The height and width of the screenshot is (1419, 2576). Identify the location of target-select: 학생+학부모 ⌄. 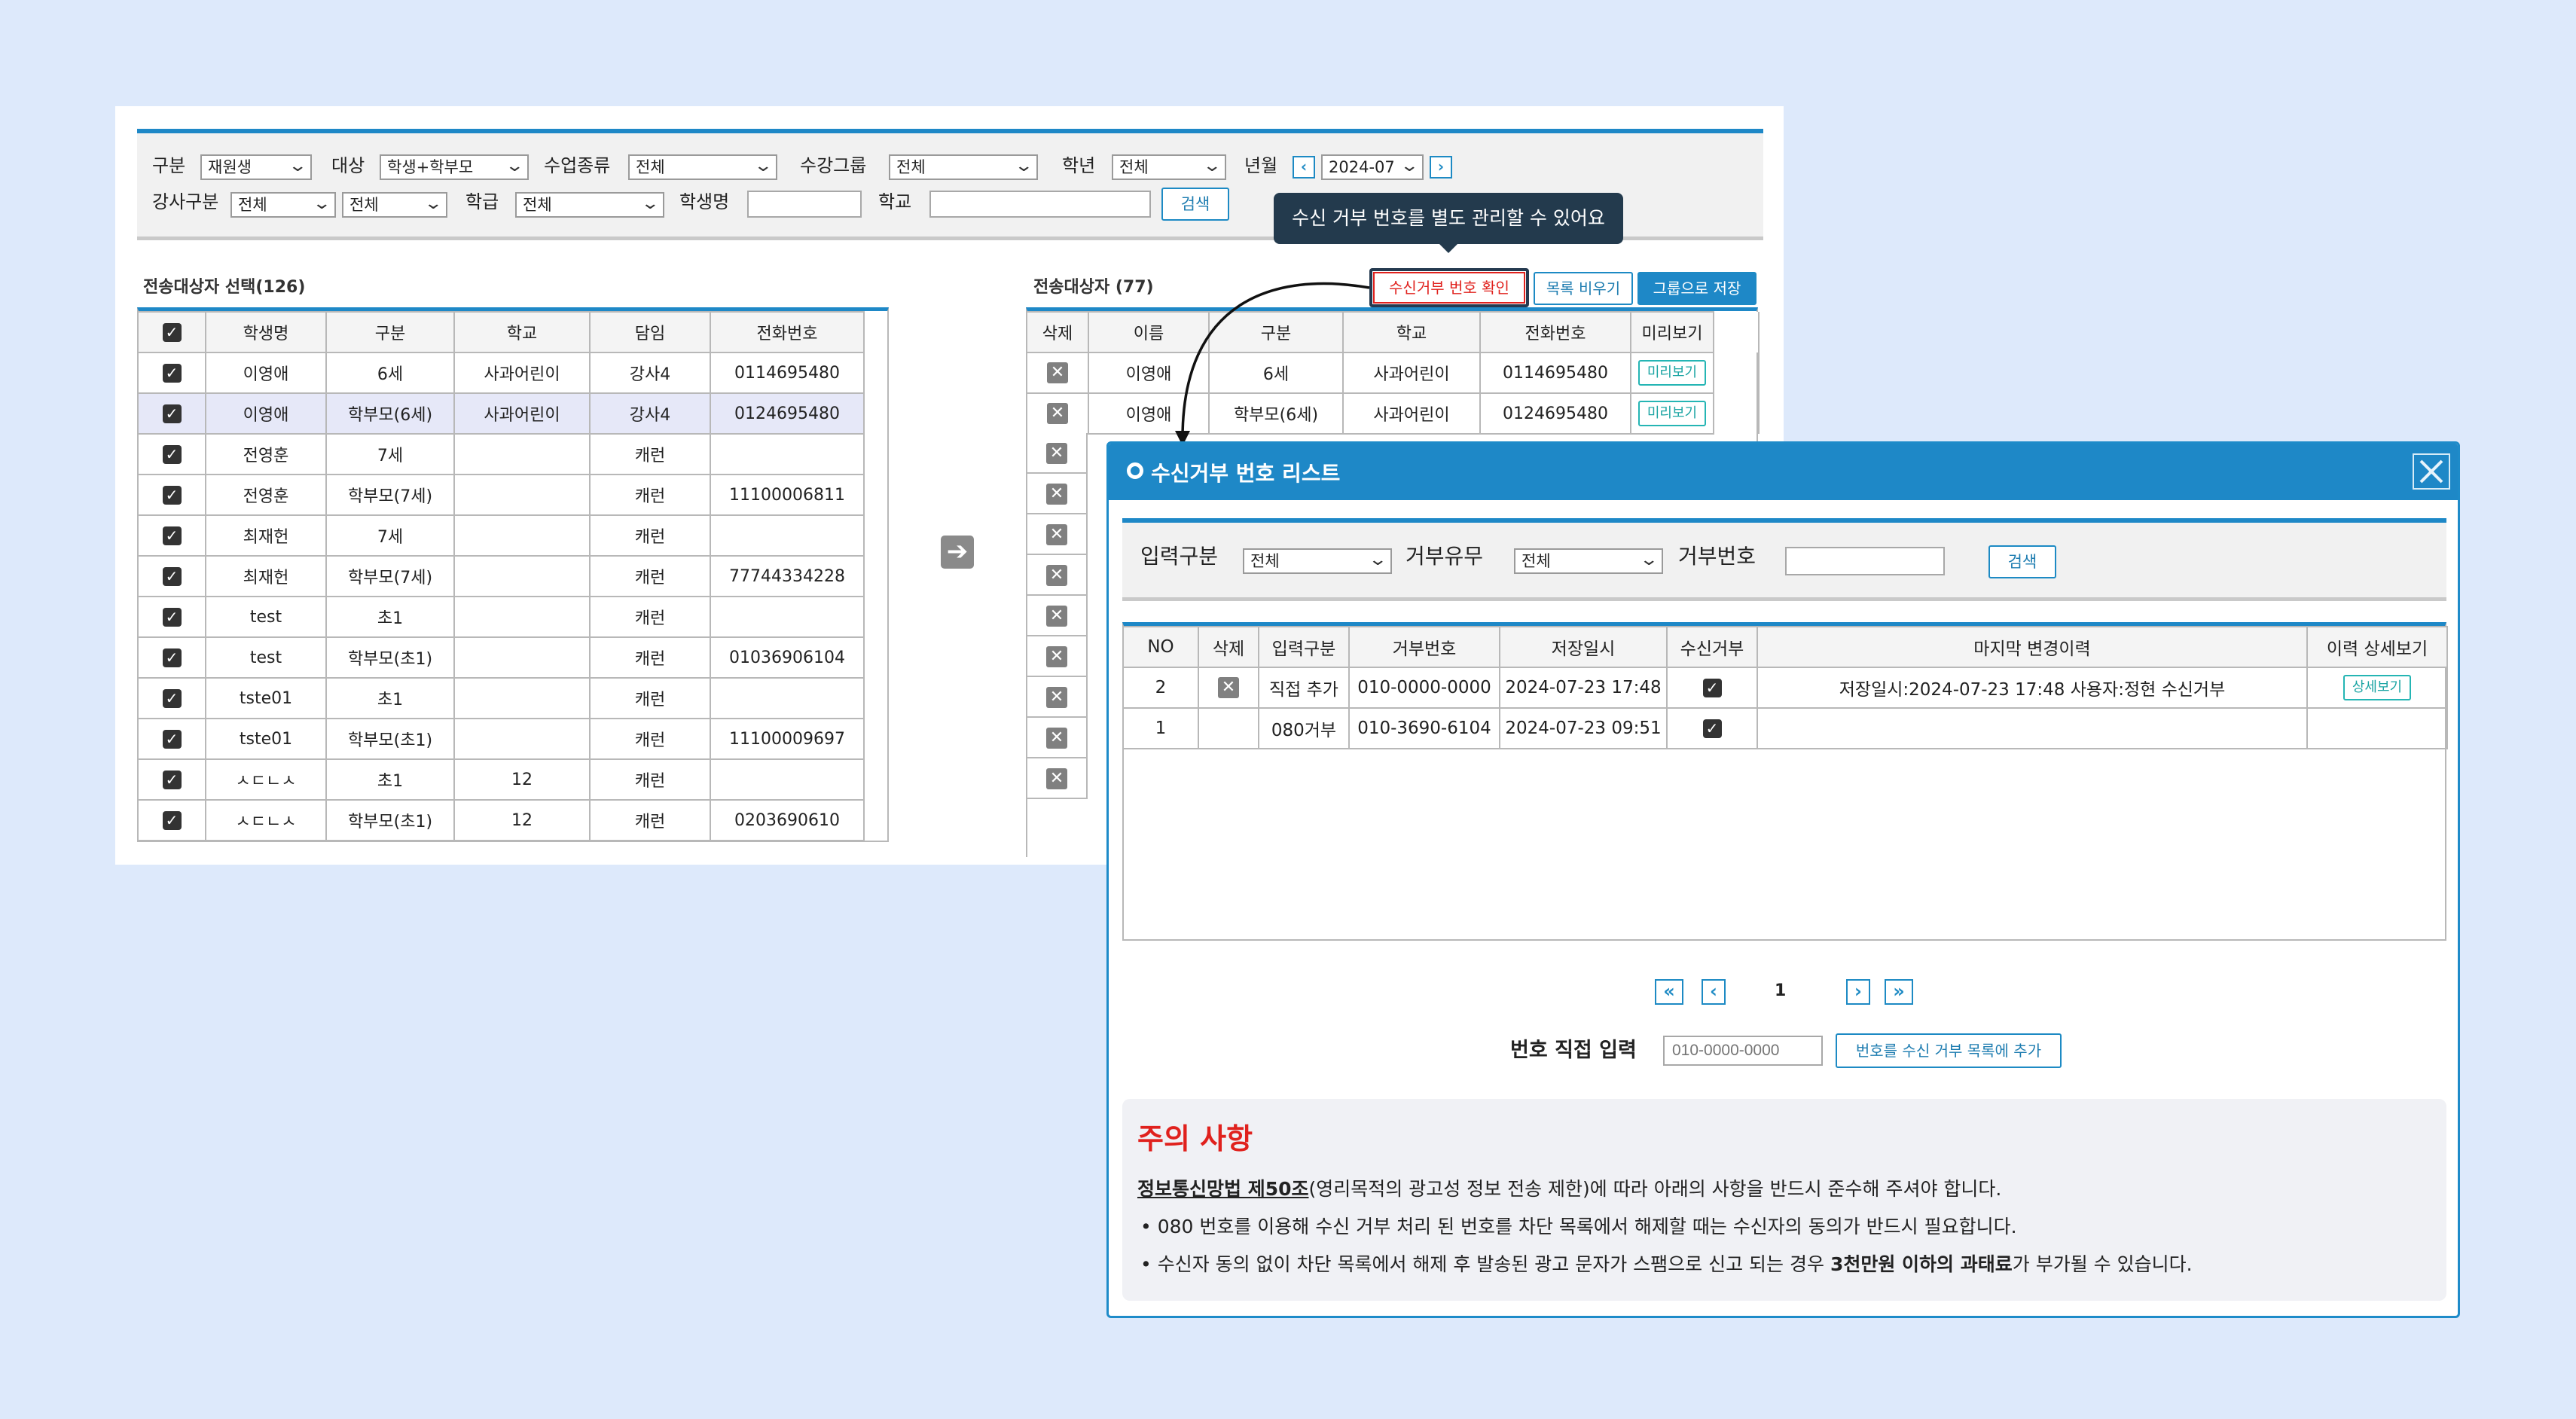
(455, 167).